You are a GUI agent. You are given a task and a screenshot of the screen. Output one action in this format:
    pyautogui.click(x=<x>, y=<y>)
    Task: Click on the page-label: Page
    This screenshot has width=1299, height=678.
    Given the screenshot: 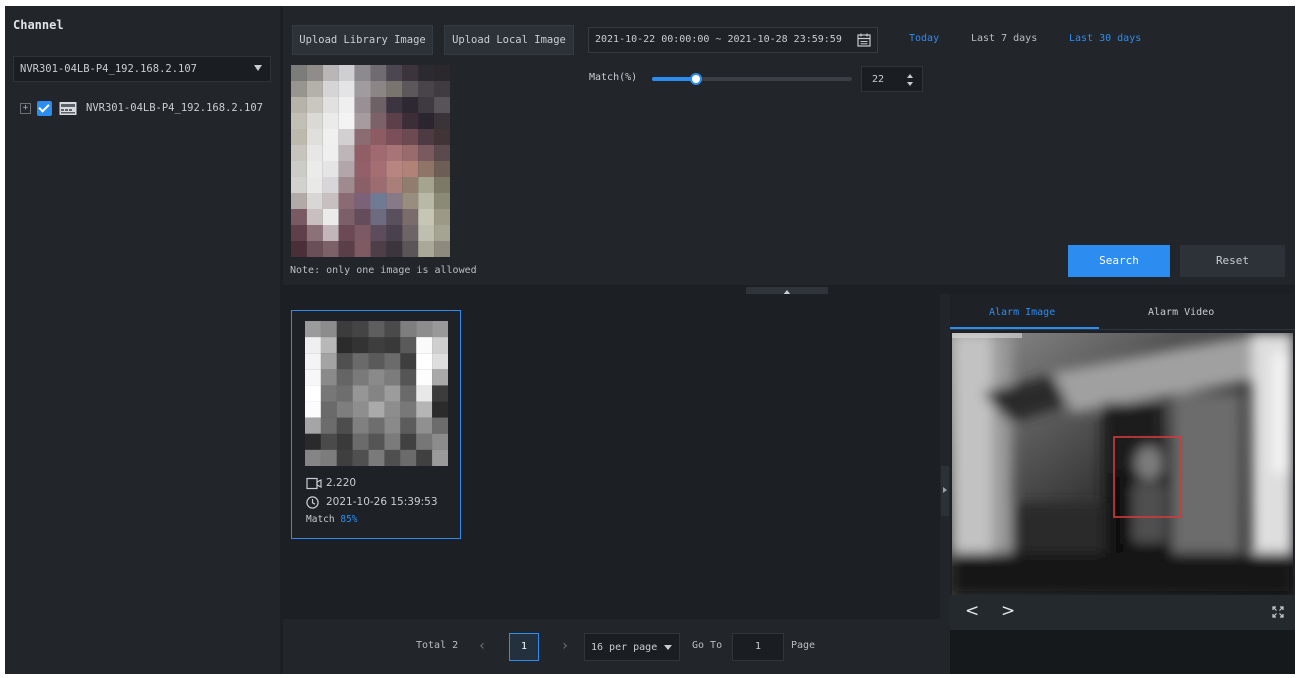 What is the action you would take?
    pyautogui.click(x=803, y=645)
    